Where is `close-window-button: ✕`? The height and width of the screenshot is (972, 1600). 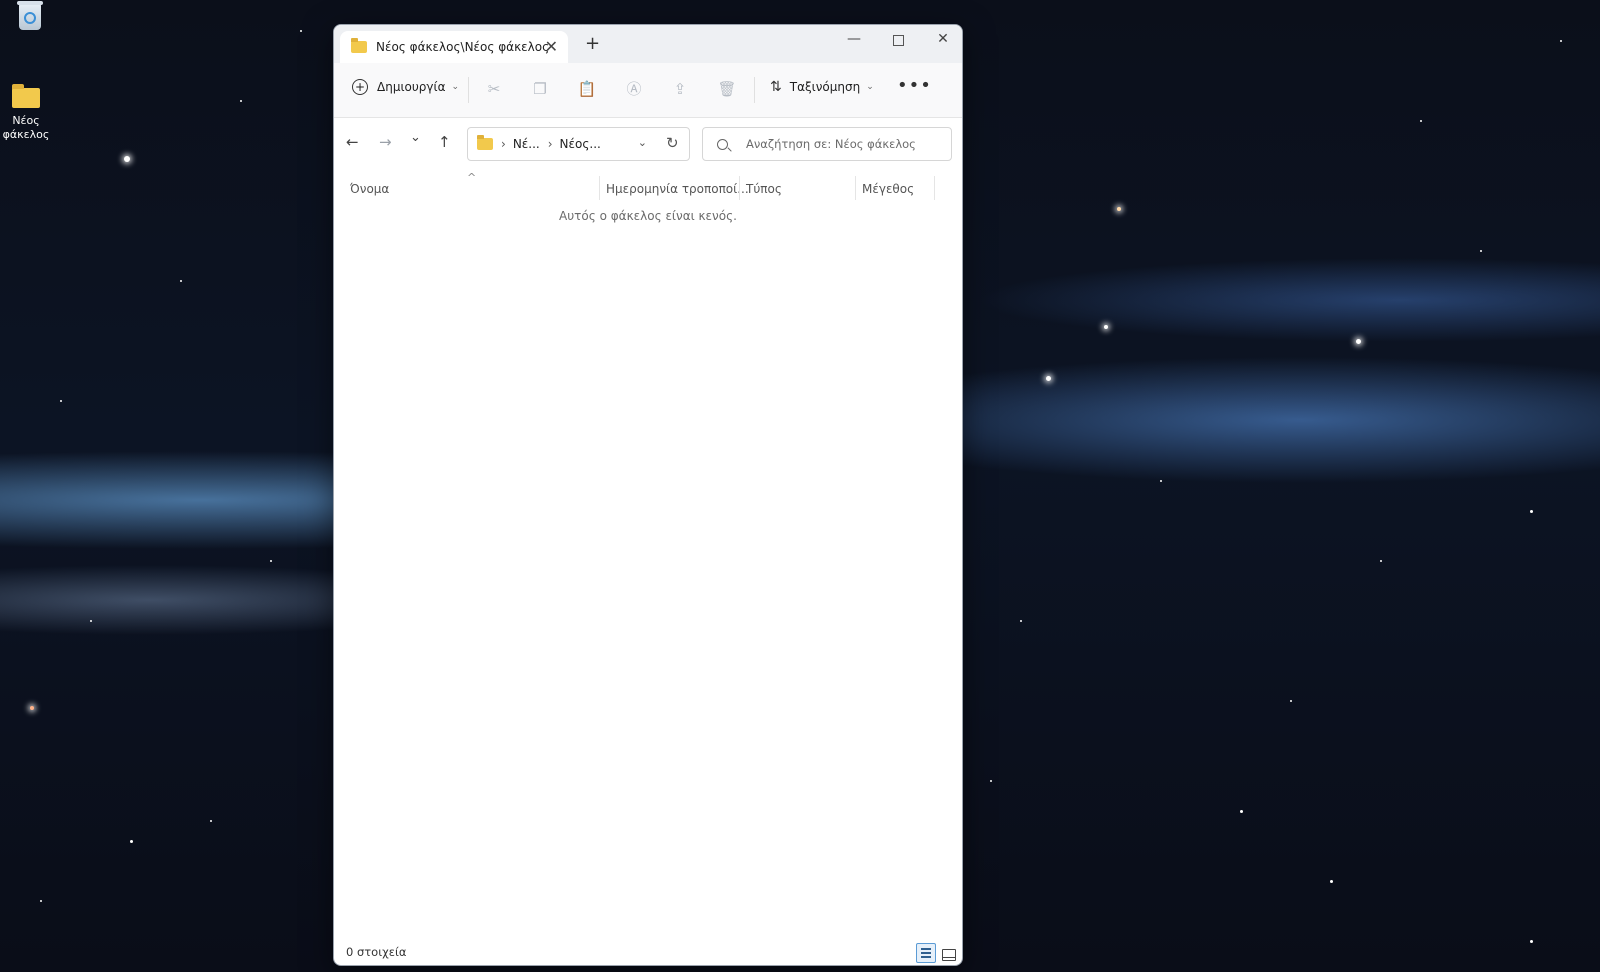
close-window-button: ✕ is located at coordinates (943, 41).